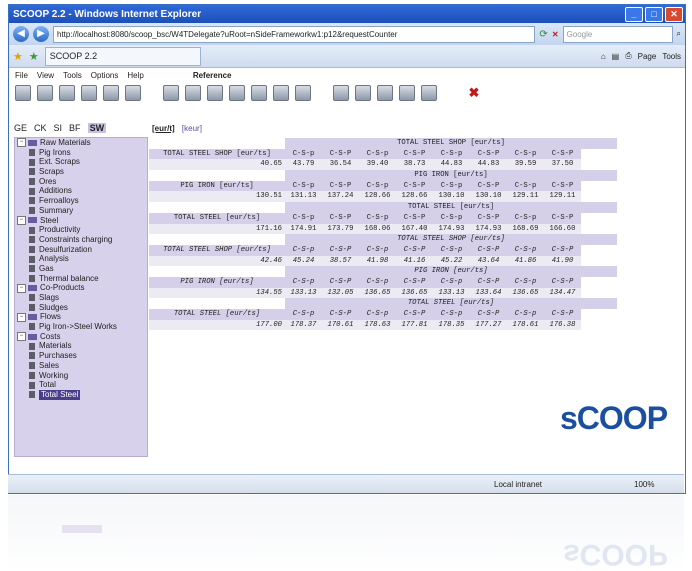 Image resolution: width=692 pixels, height=571 pixels. Describe the element at coordinates (58, 128) in the screenshot. I see `mode-si: SI` at that location.